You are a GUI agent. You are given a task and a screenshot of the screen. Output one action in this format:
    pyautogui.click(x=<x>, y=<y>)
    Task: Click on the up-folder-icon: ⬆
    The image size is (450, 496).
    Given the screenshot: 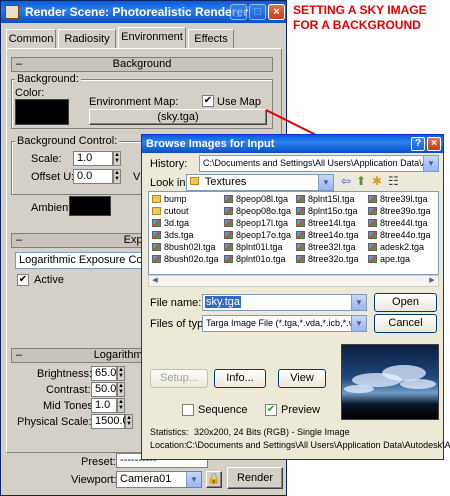 What is the action you would take?
    pyautogui.click(x=361, y=181)
    